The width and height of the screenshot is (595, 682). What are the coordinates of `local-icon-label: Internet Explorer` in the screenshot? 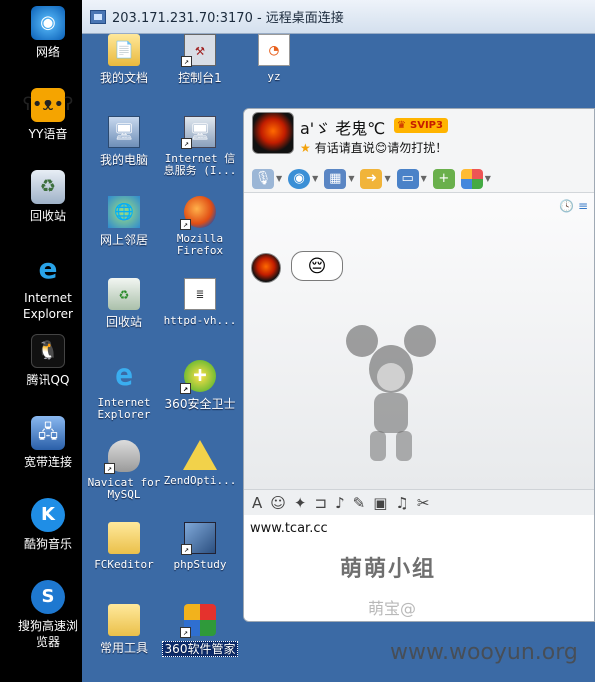 It's located at (48, 306).